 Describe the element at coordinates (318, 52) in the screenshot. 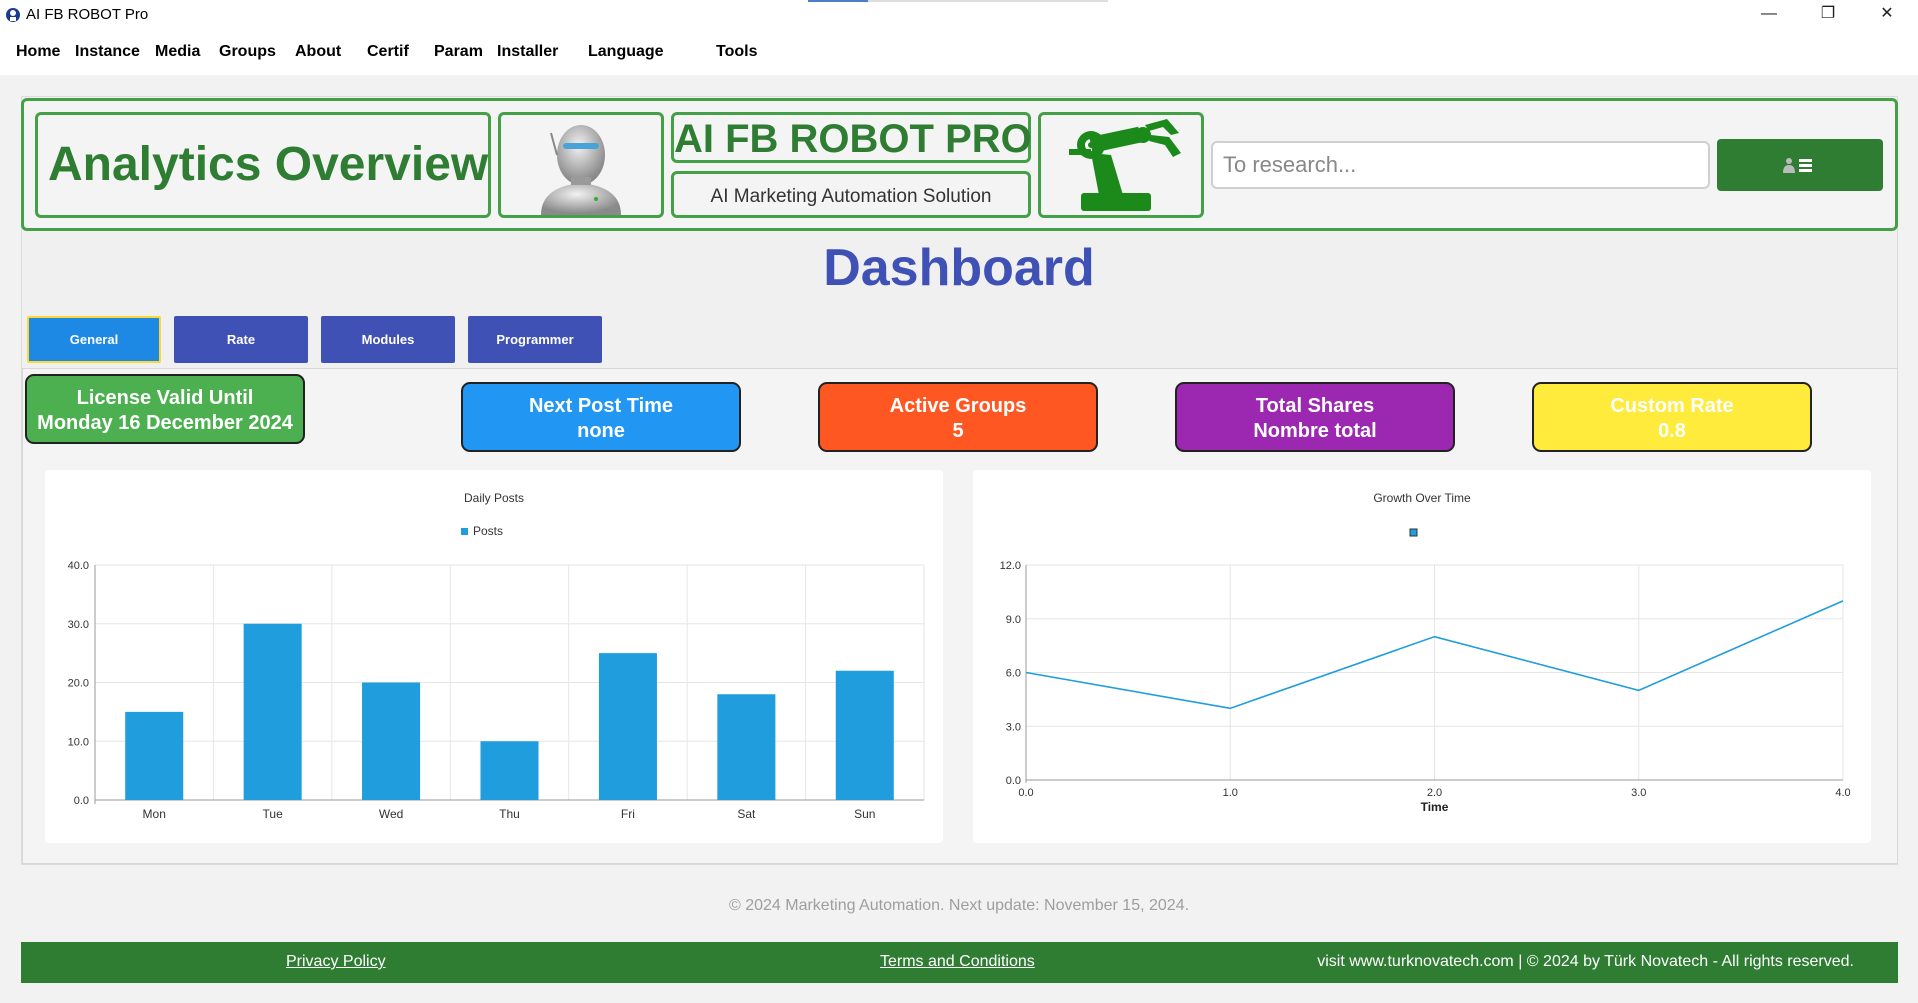

I see `menu-about: About` at that location.